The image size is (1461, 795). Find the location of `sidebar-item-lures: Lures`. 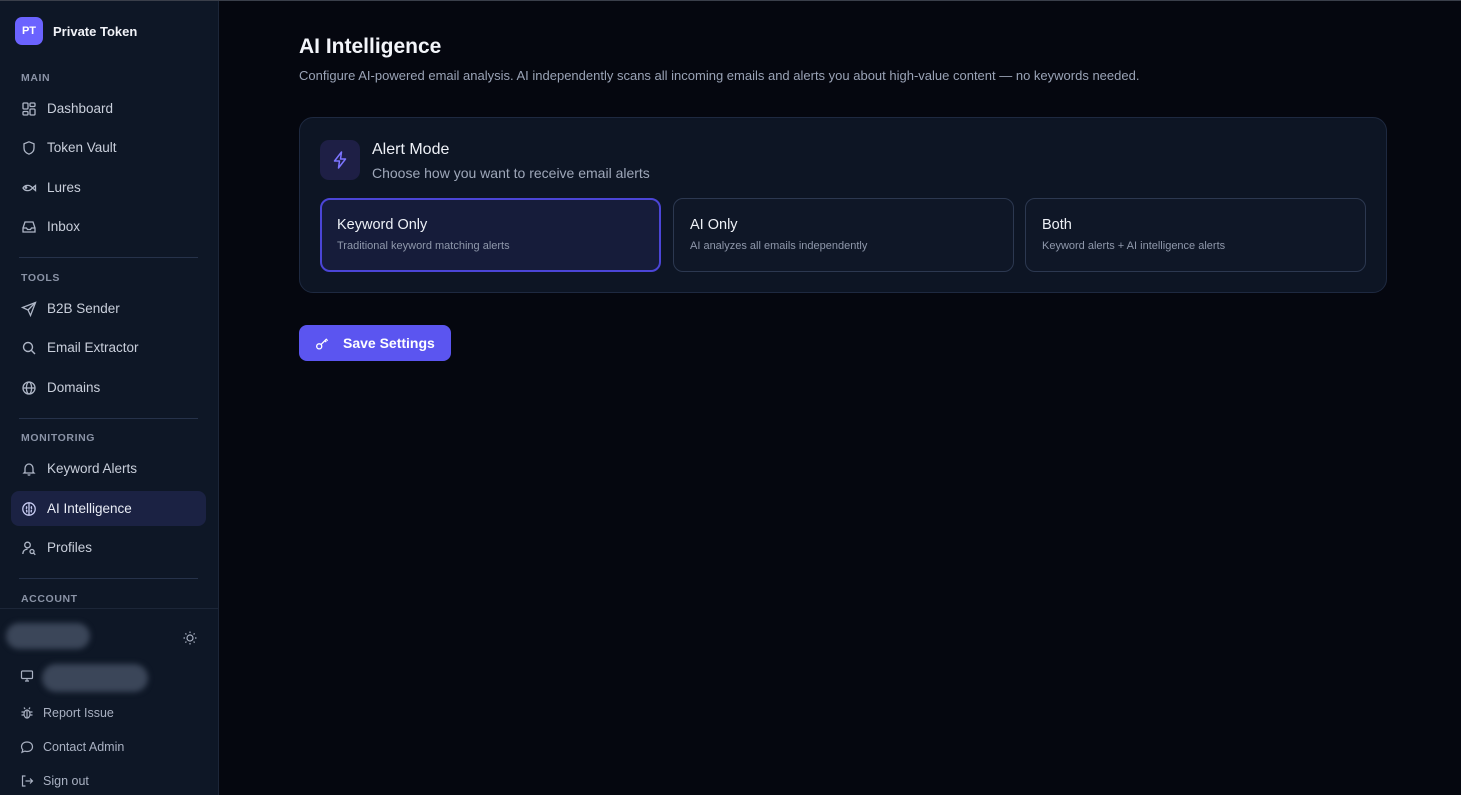

sidebar-item-lures: Lures is located at coordinates (108, 187).